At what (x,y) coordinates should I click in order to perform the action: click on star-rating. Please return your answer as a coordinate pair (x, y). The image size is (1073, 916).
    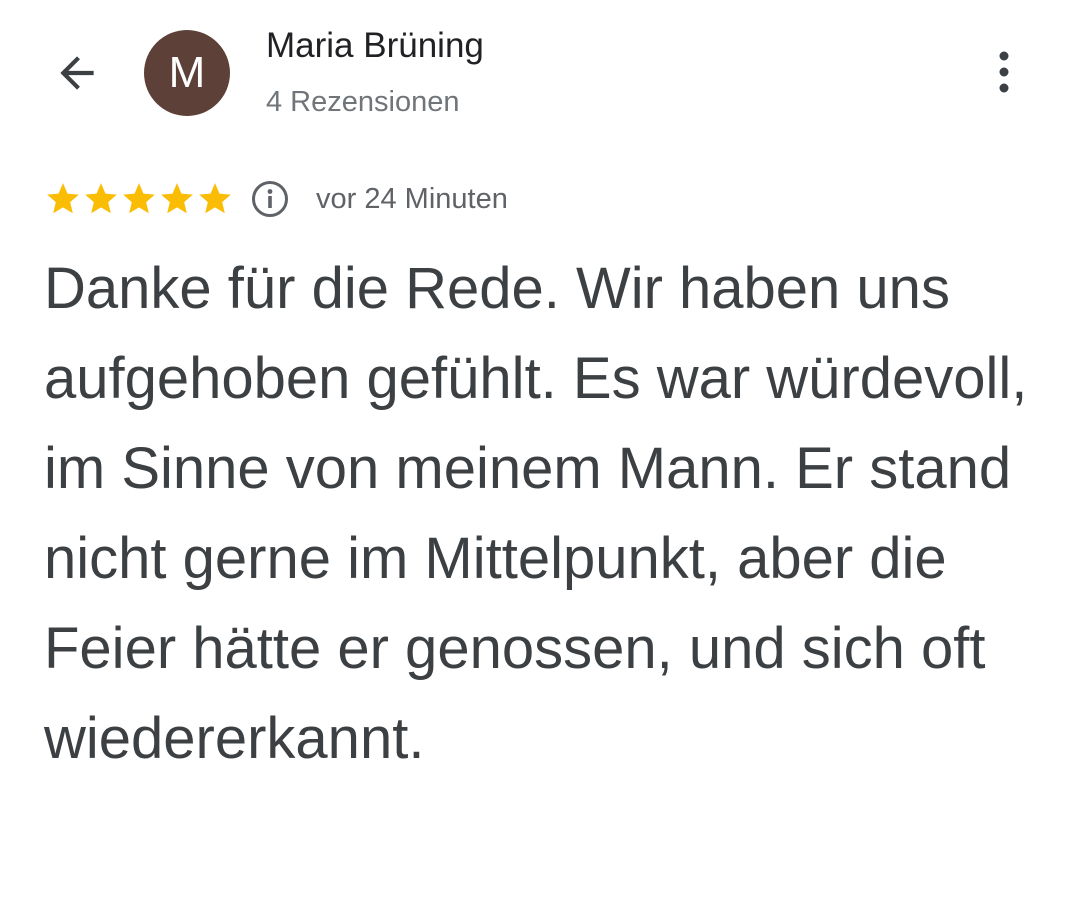
    Looking at the image, I should click on (139, 199).